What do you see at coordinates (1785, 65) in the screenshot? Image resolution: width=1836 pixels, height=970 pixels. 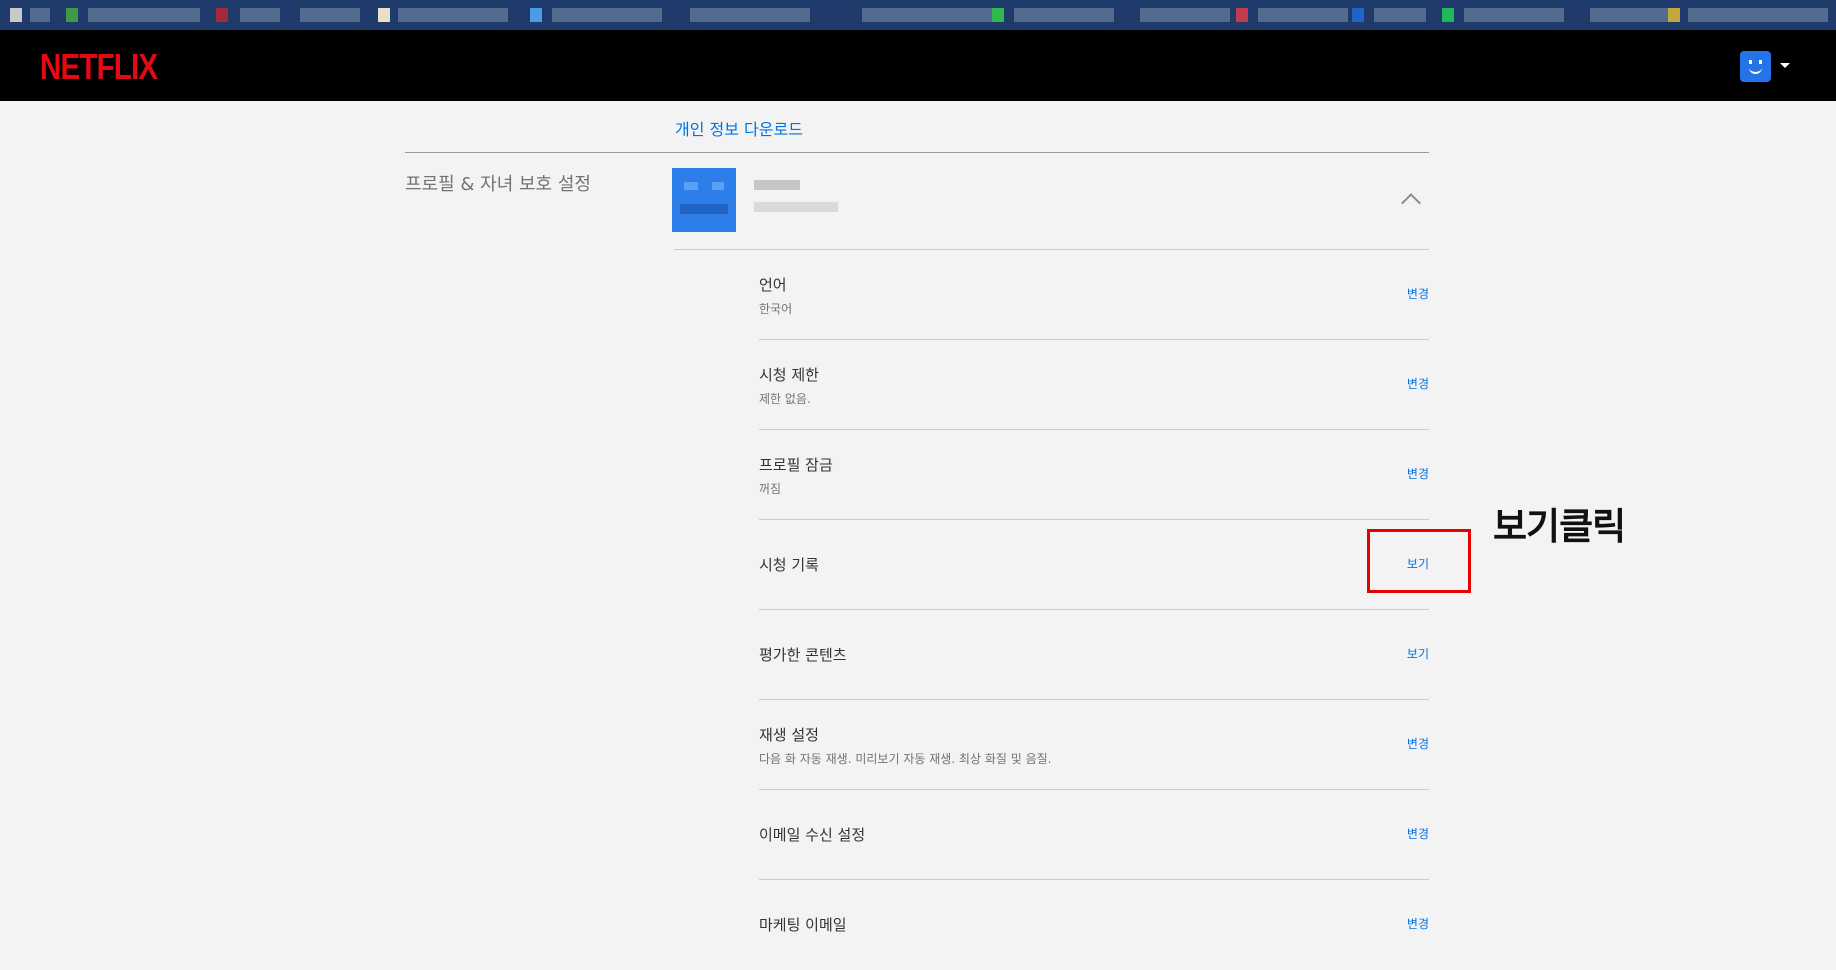 I see `caret-down-icon` at bounding box center [1785, 65].